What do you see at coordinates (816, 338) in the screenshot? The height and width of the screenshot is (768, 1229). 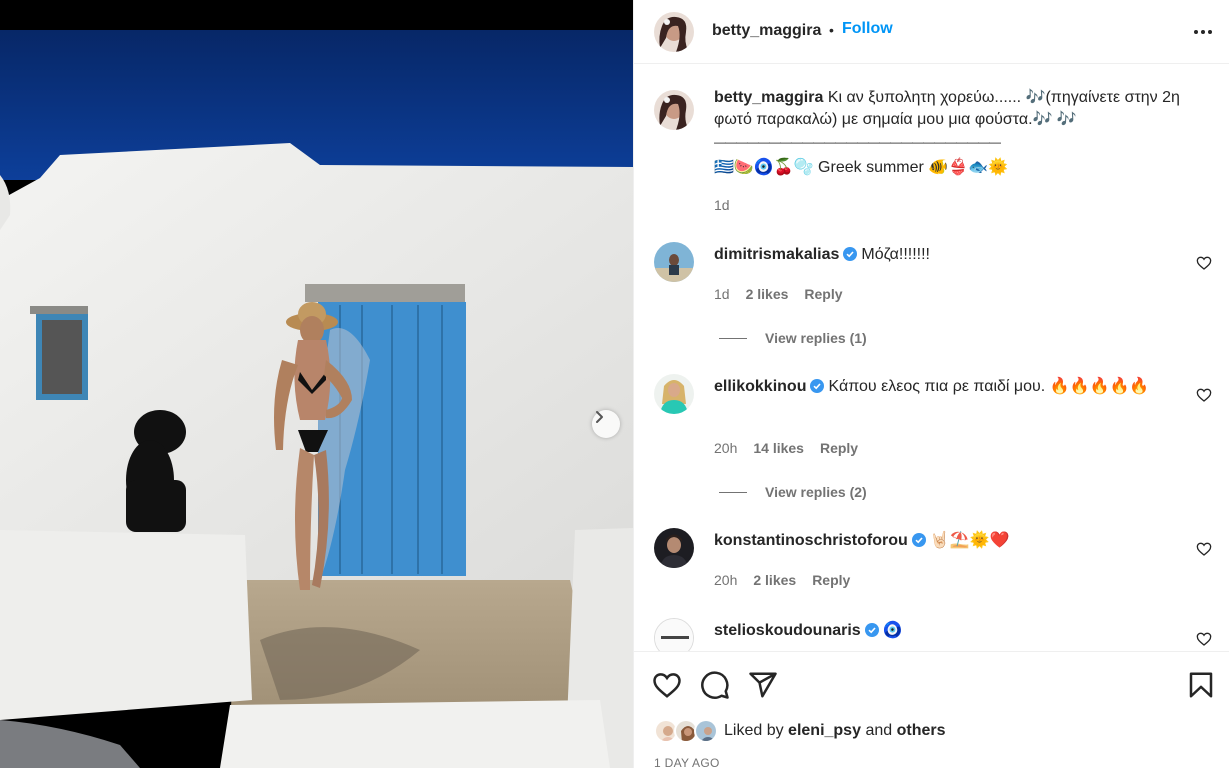 I see `view-replies-label: View replies (1)` at bounding box center [816, 338].